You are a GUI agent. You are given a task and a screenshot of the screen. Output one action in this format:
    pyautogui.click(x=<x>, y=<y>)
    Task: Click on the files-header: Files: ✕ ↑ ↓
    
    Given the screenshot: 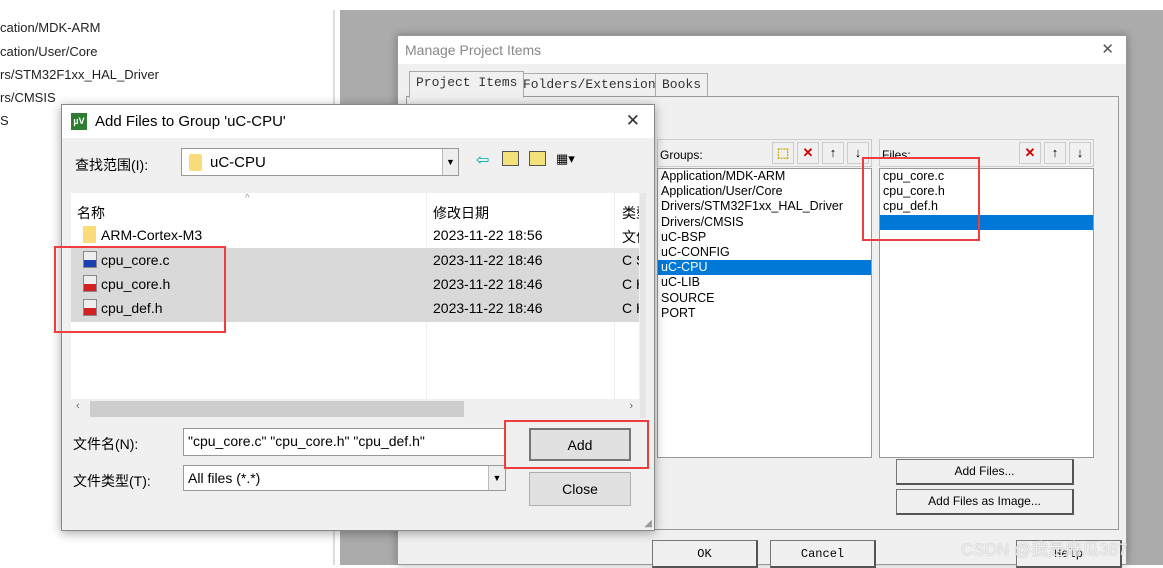 What is the action you would take?
    pyautogui.click(x=986, y=153)
    